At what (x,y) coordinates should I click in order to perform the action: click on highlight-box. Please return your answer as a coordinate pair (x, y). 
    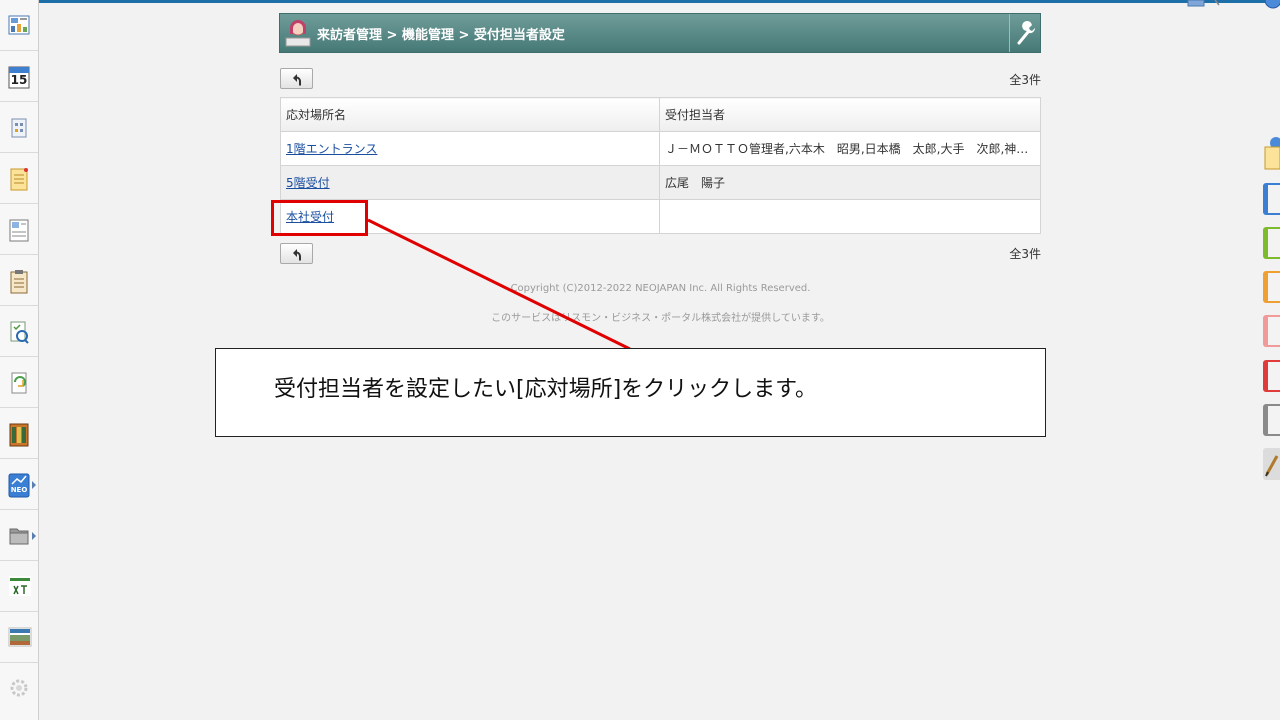
    Looking at the image, I should click on (319, 218).